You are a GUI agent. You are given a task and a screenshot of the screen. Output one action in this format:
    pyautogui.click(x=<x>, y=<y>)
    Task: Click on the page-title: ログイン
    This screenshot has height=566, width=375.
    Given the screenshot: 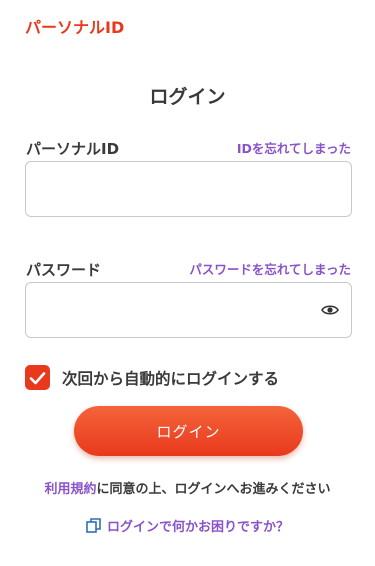 What is the action you would take?
    pyautogui.click(x=187, y=97)
    